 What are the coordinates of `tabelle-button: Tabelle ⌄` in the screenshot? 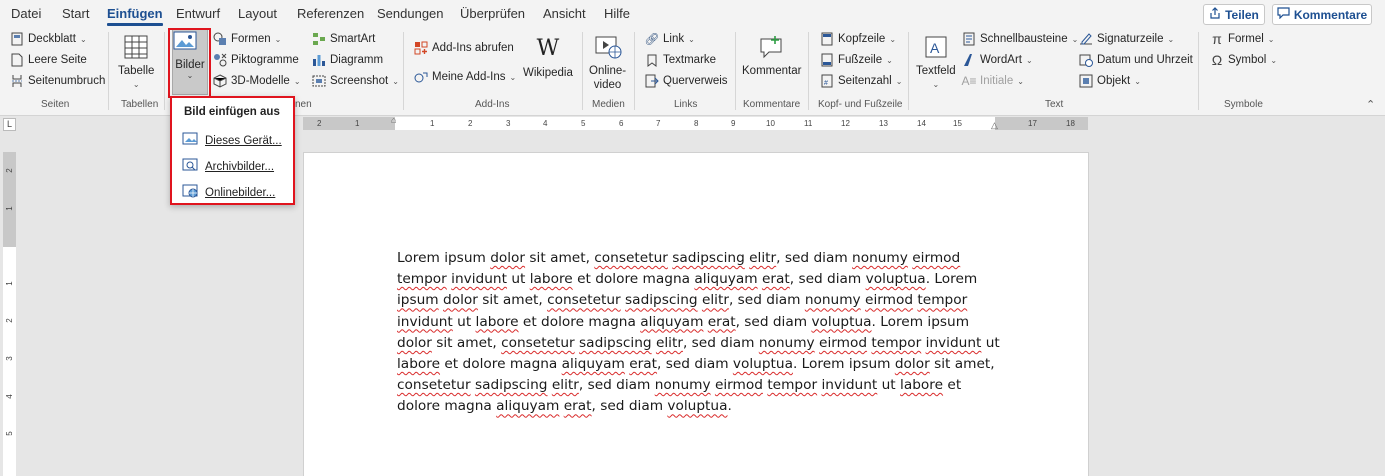 It's located at (136, 62).